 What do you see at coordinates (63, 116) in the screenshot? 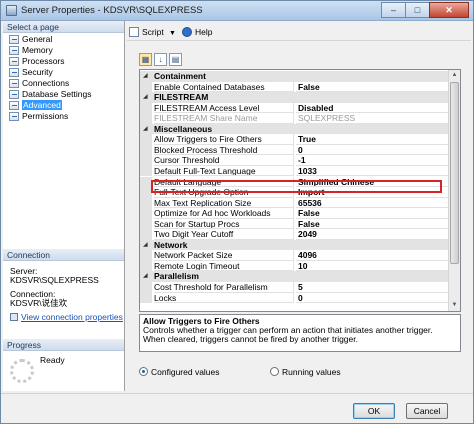
I see `page-item-permissions: Permissions` at bounding box center [63, 116].